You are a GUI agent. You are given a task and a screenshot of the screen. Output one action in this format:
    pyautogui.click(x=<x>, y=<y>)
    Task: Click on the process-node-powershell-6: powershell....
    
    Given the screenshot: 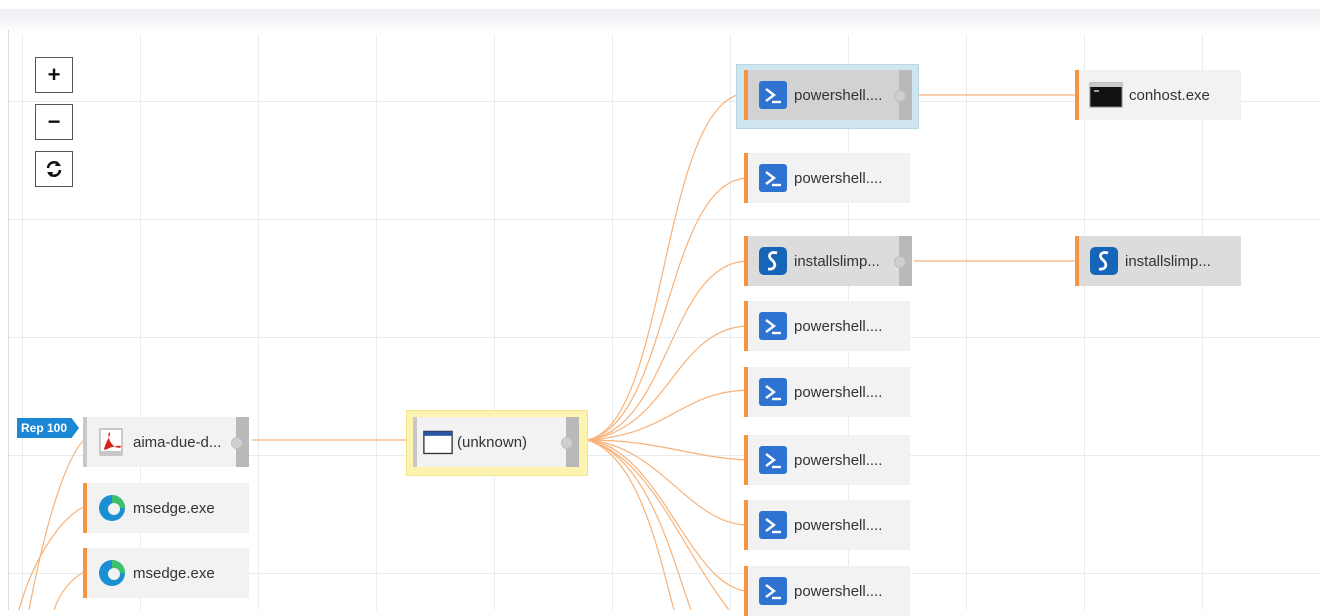 What is the action you would take?
    pyautogui.click(x=827, y=525)
    